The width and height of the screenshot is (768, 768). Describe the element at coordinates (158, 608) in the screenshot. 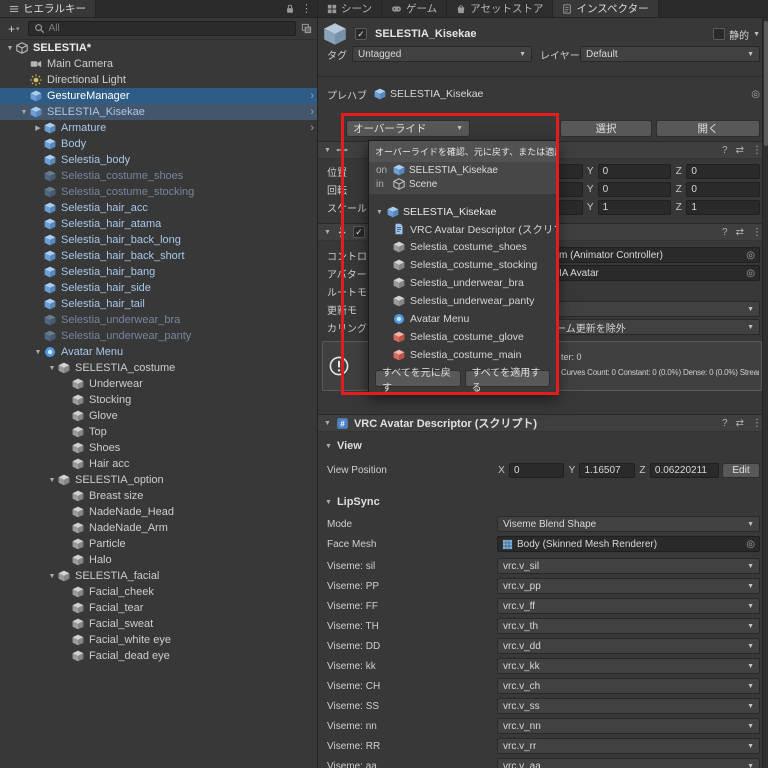

I see `hierarchy-item-facial-tear: Facial_tear` at that location.